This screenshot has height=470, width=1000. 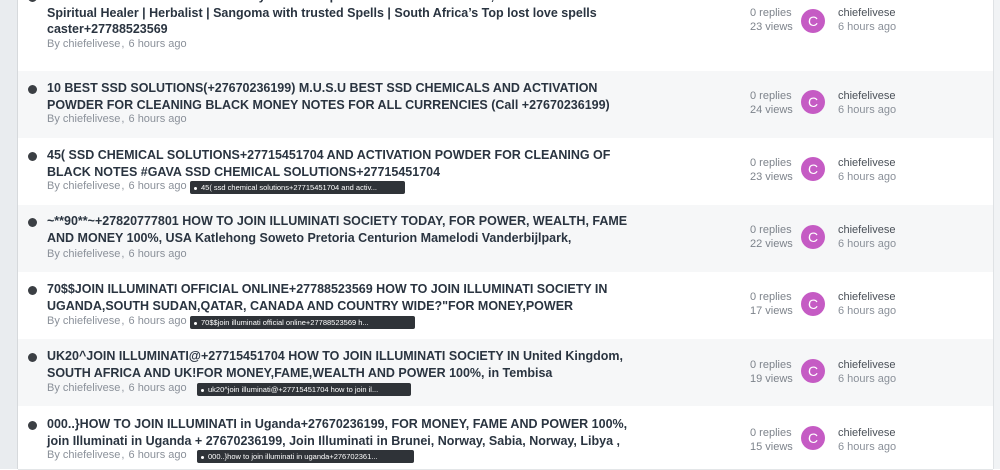 What do you see at coordinates (771, 379) in the screenshot?
I see `views-count: 19 views` at bounding box center [771, 379].